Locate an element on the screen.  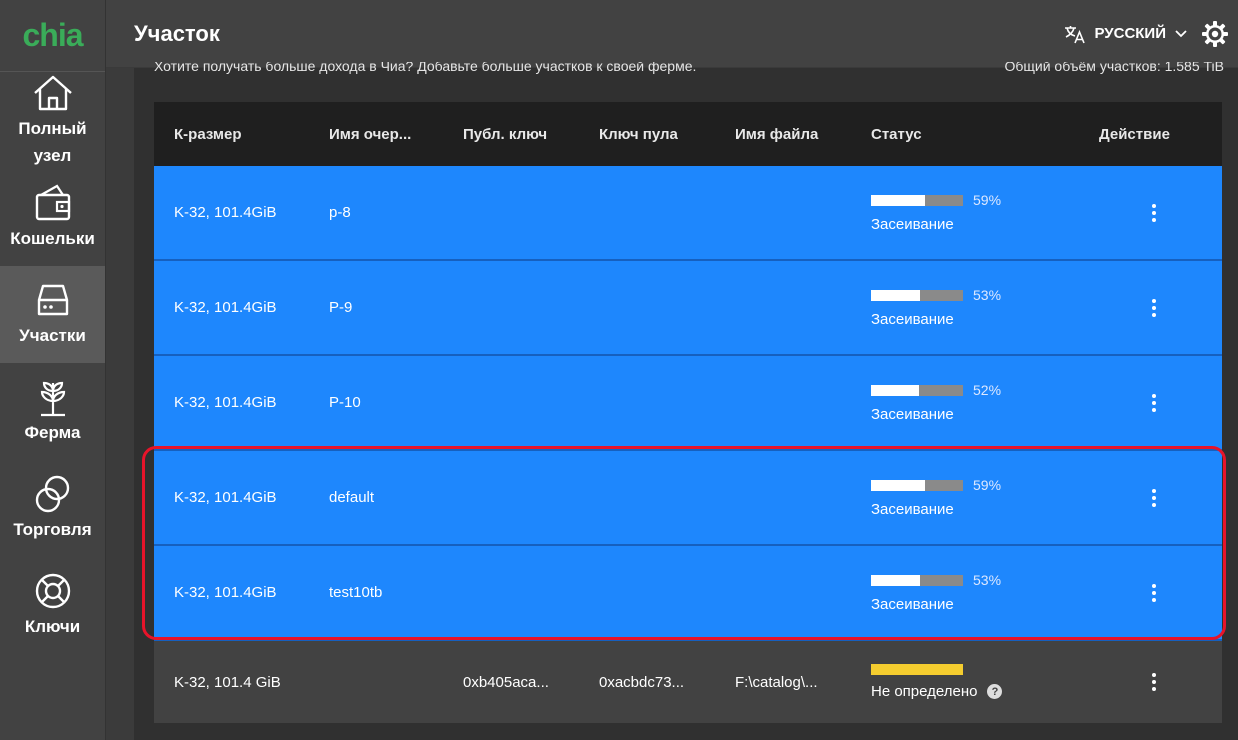
lifebuoy-icon is located at coordinates (52, 591).